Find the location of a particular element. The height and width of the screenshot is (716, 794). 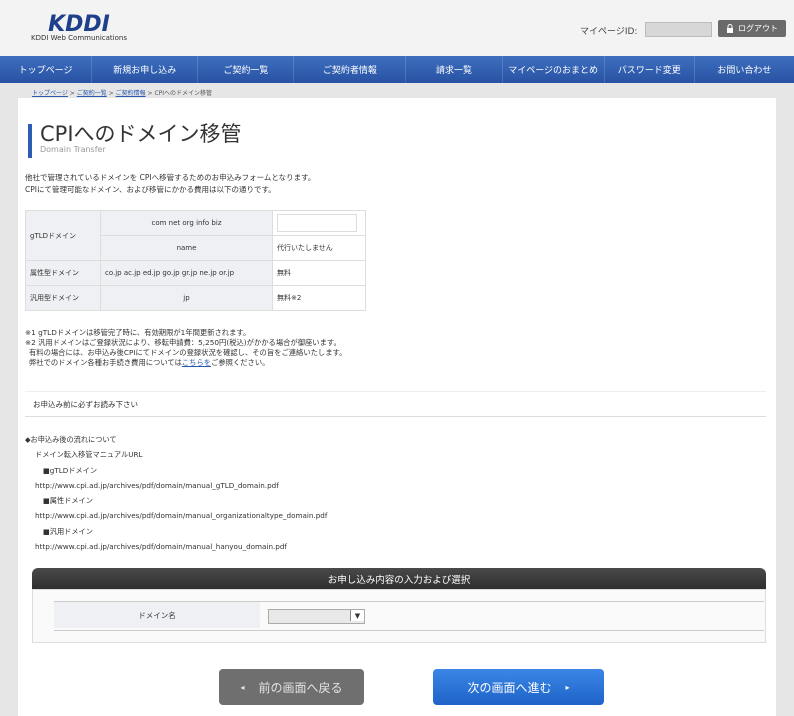

gtld-fee-cell is located at coordinates (319, 223).